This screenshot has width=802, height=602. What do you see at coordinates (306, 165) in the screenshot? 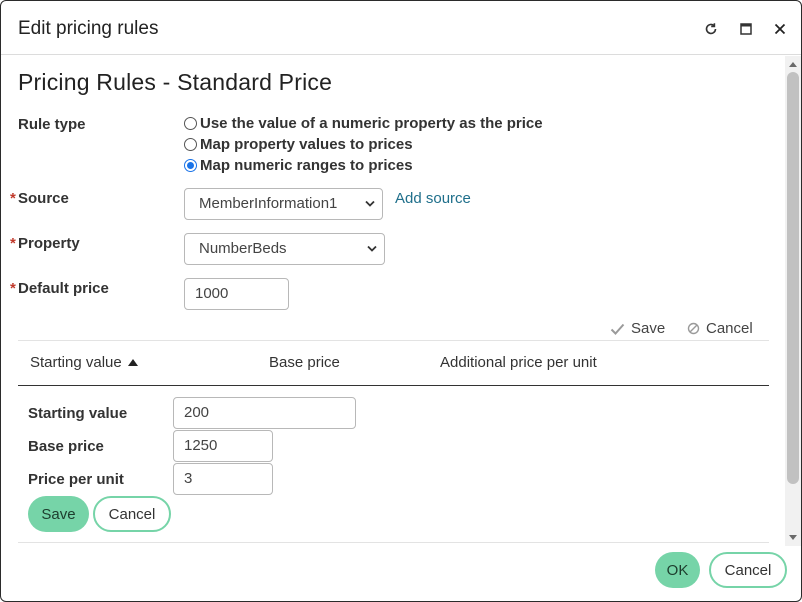
I see `radio-label: Map numeric ranges to prices` at bounding box center [306, 165].